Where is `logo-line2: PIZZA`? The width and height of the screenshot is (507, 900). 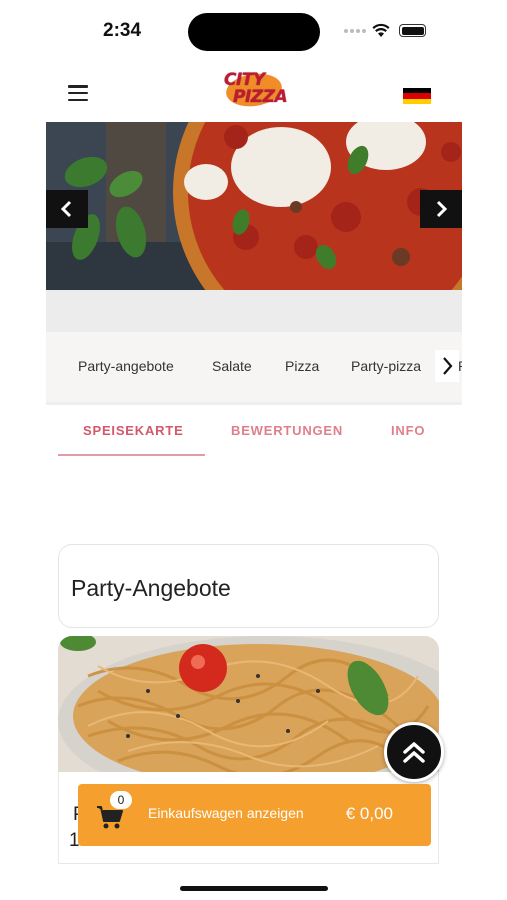 logo-line2: PIZZA is located at coordinates (260, 97).